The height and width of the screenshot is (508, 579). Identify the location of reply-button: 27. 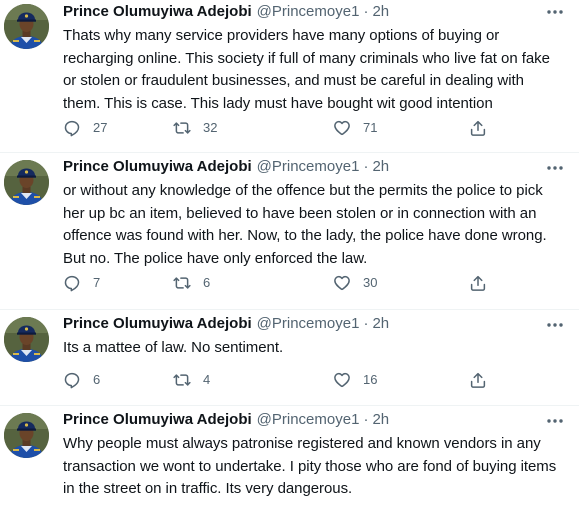
(85, 128).